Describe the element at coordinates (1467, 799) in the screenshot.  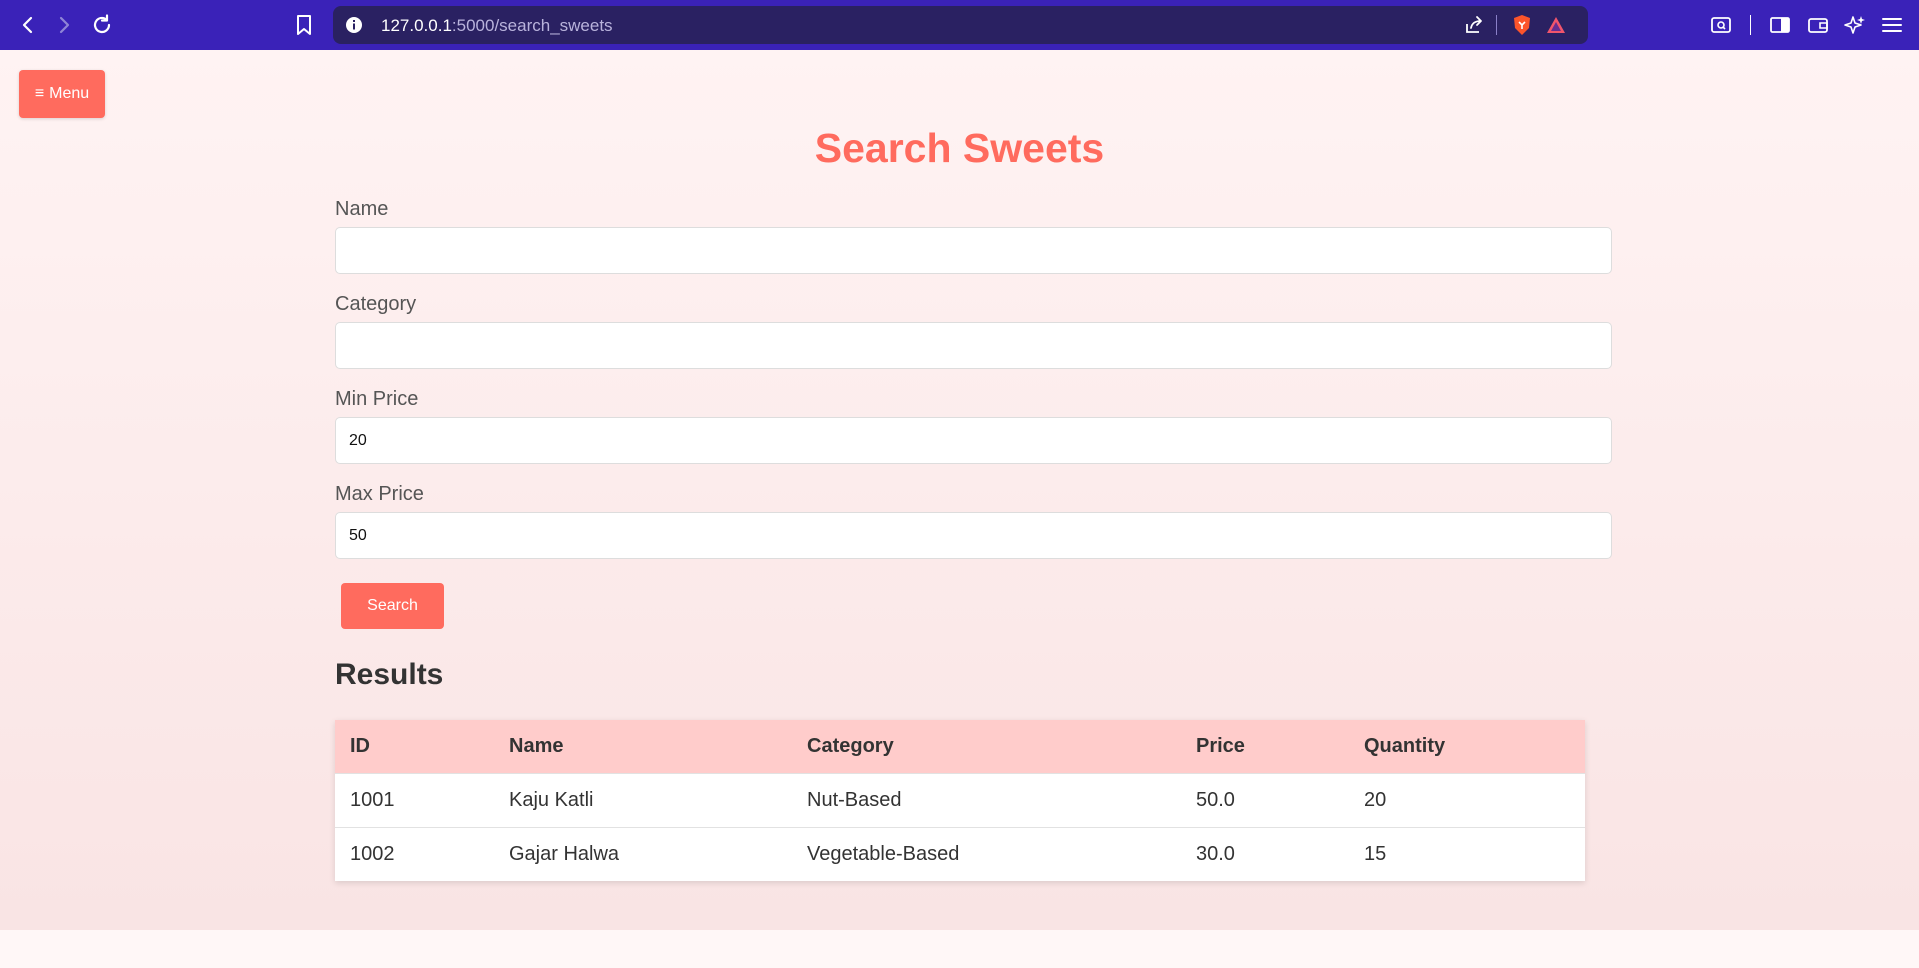
I see `cell-quantity: 20` at that location.